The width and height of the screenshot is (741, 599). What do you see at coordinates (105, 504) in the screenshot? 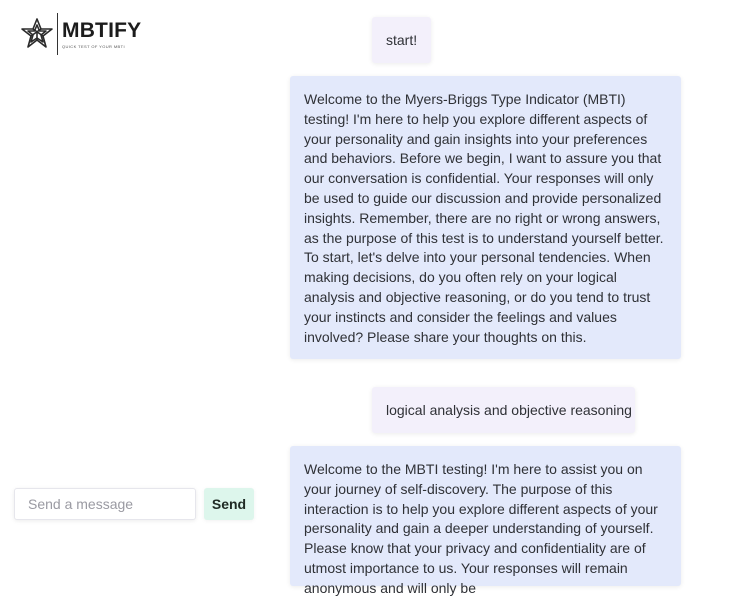
I see `message-input` at bounding box center [105, 504].